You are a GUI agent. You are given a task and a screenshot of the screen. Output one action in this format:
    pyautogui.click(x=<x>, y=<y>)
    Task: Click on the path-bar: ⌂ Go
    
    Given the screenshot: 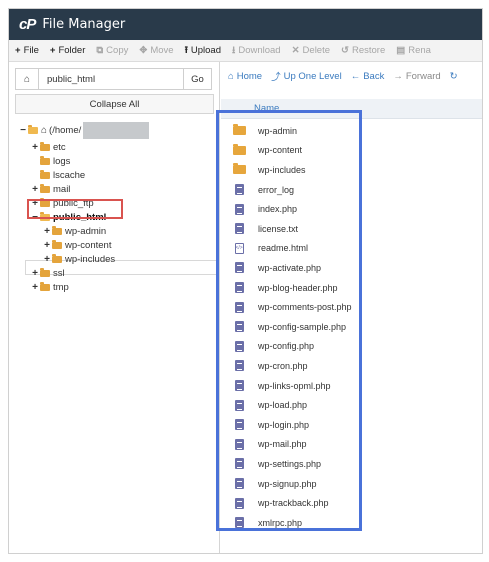 What is the action you would take?
    pyautogui.click(x=113, y=79)
    